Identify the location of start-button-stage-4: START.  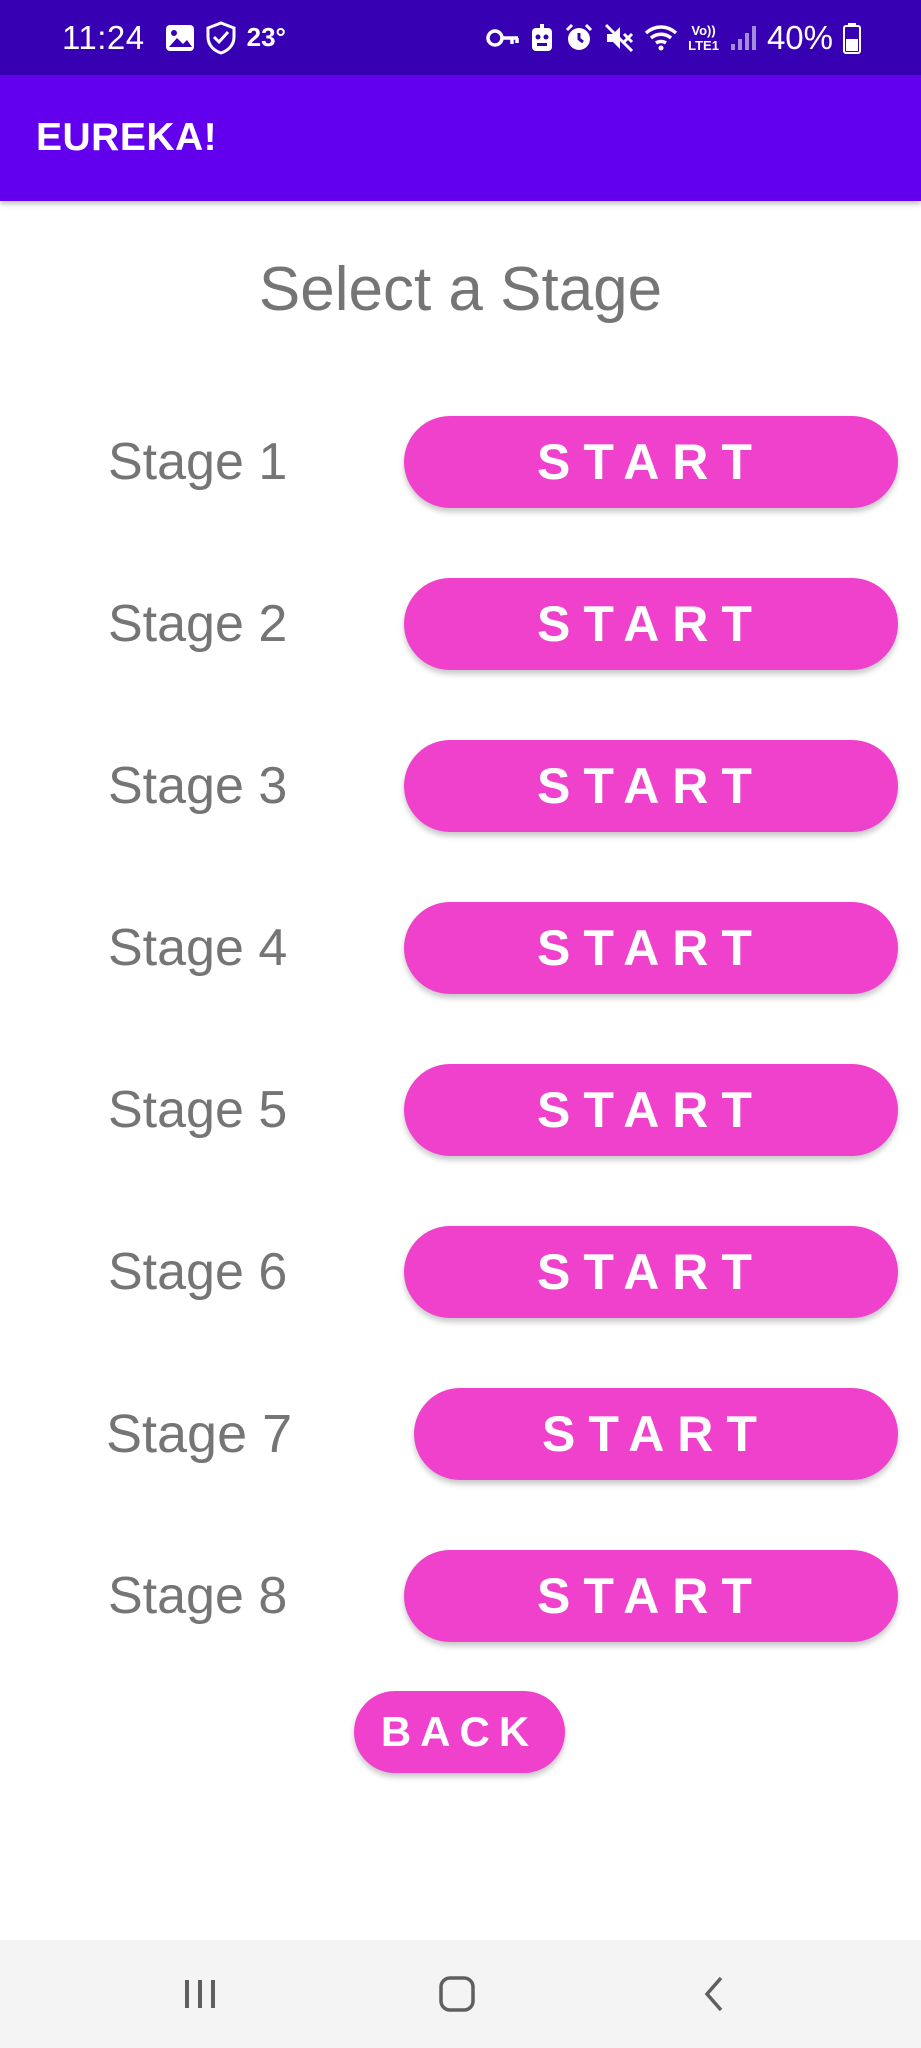
(651, 948).